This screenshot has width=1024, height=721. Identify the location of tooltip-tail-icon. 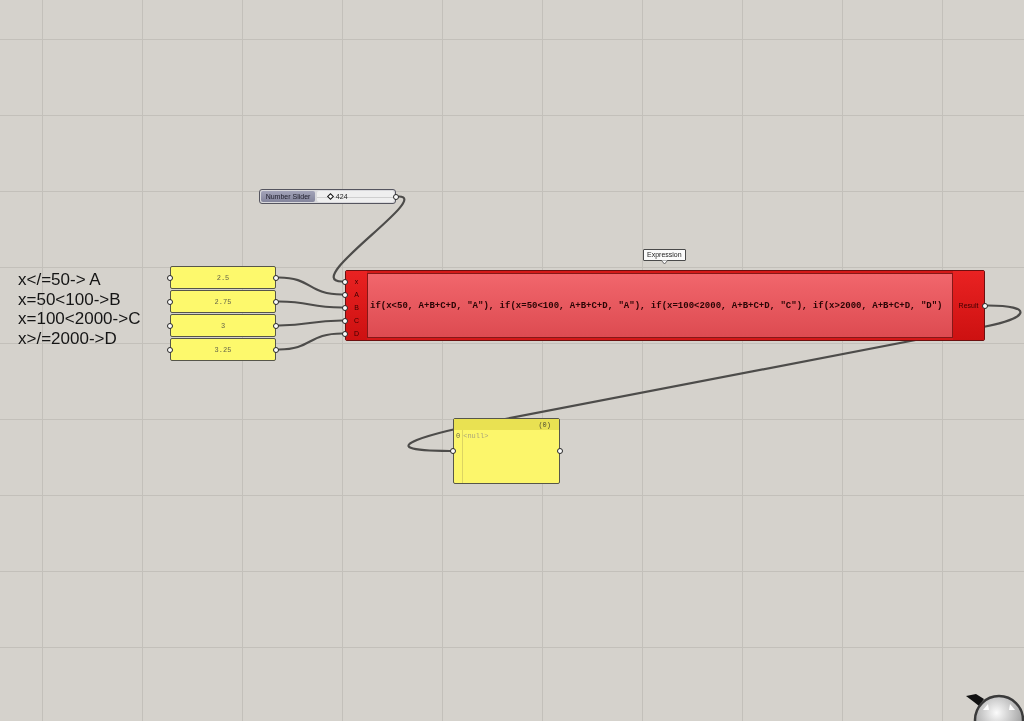
(664, 262).